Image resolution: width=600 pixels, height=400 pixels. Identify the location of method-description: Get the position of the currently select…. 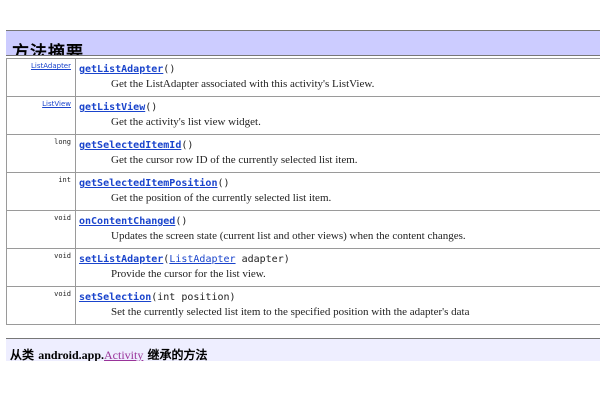
(221, 198).